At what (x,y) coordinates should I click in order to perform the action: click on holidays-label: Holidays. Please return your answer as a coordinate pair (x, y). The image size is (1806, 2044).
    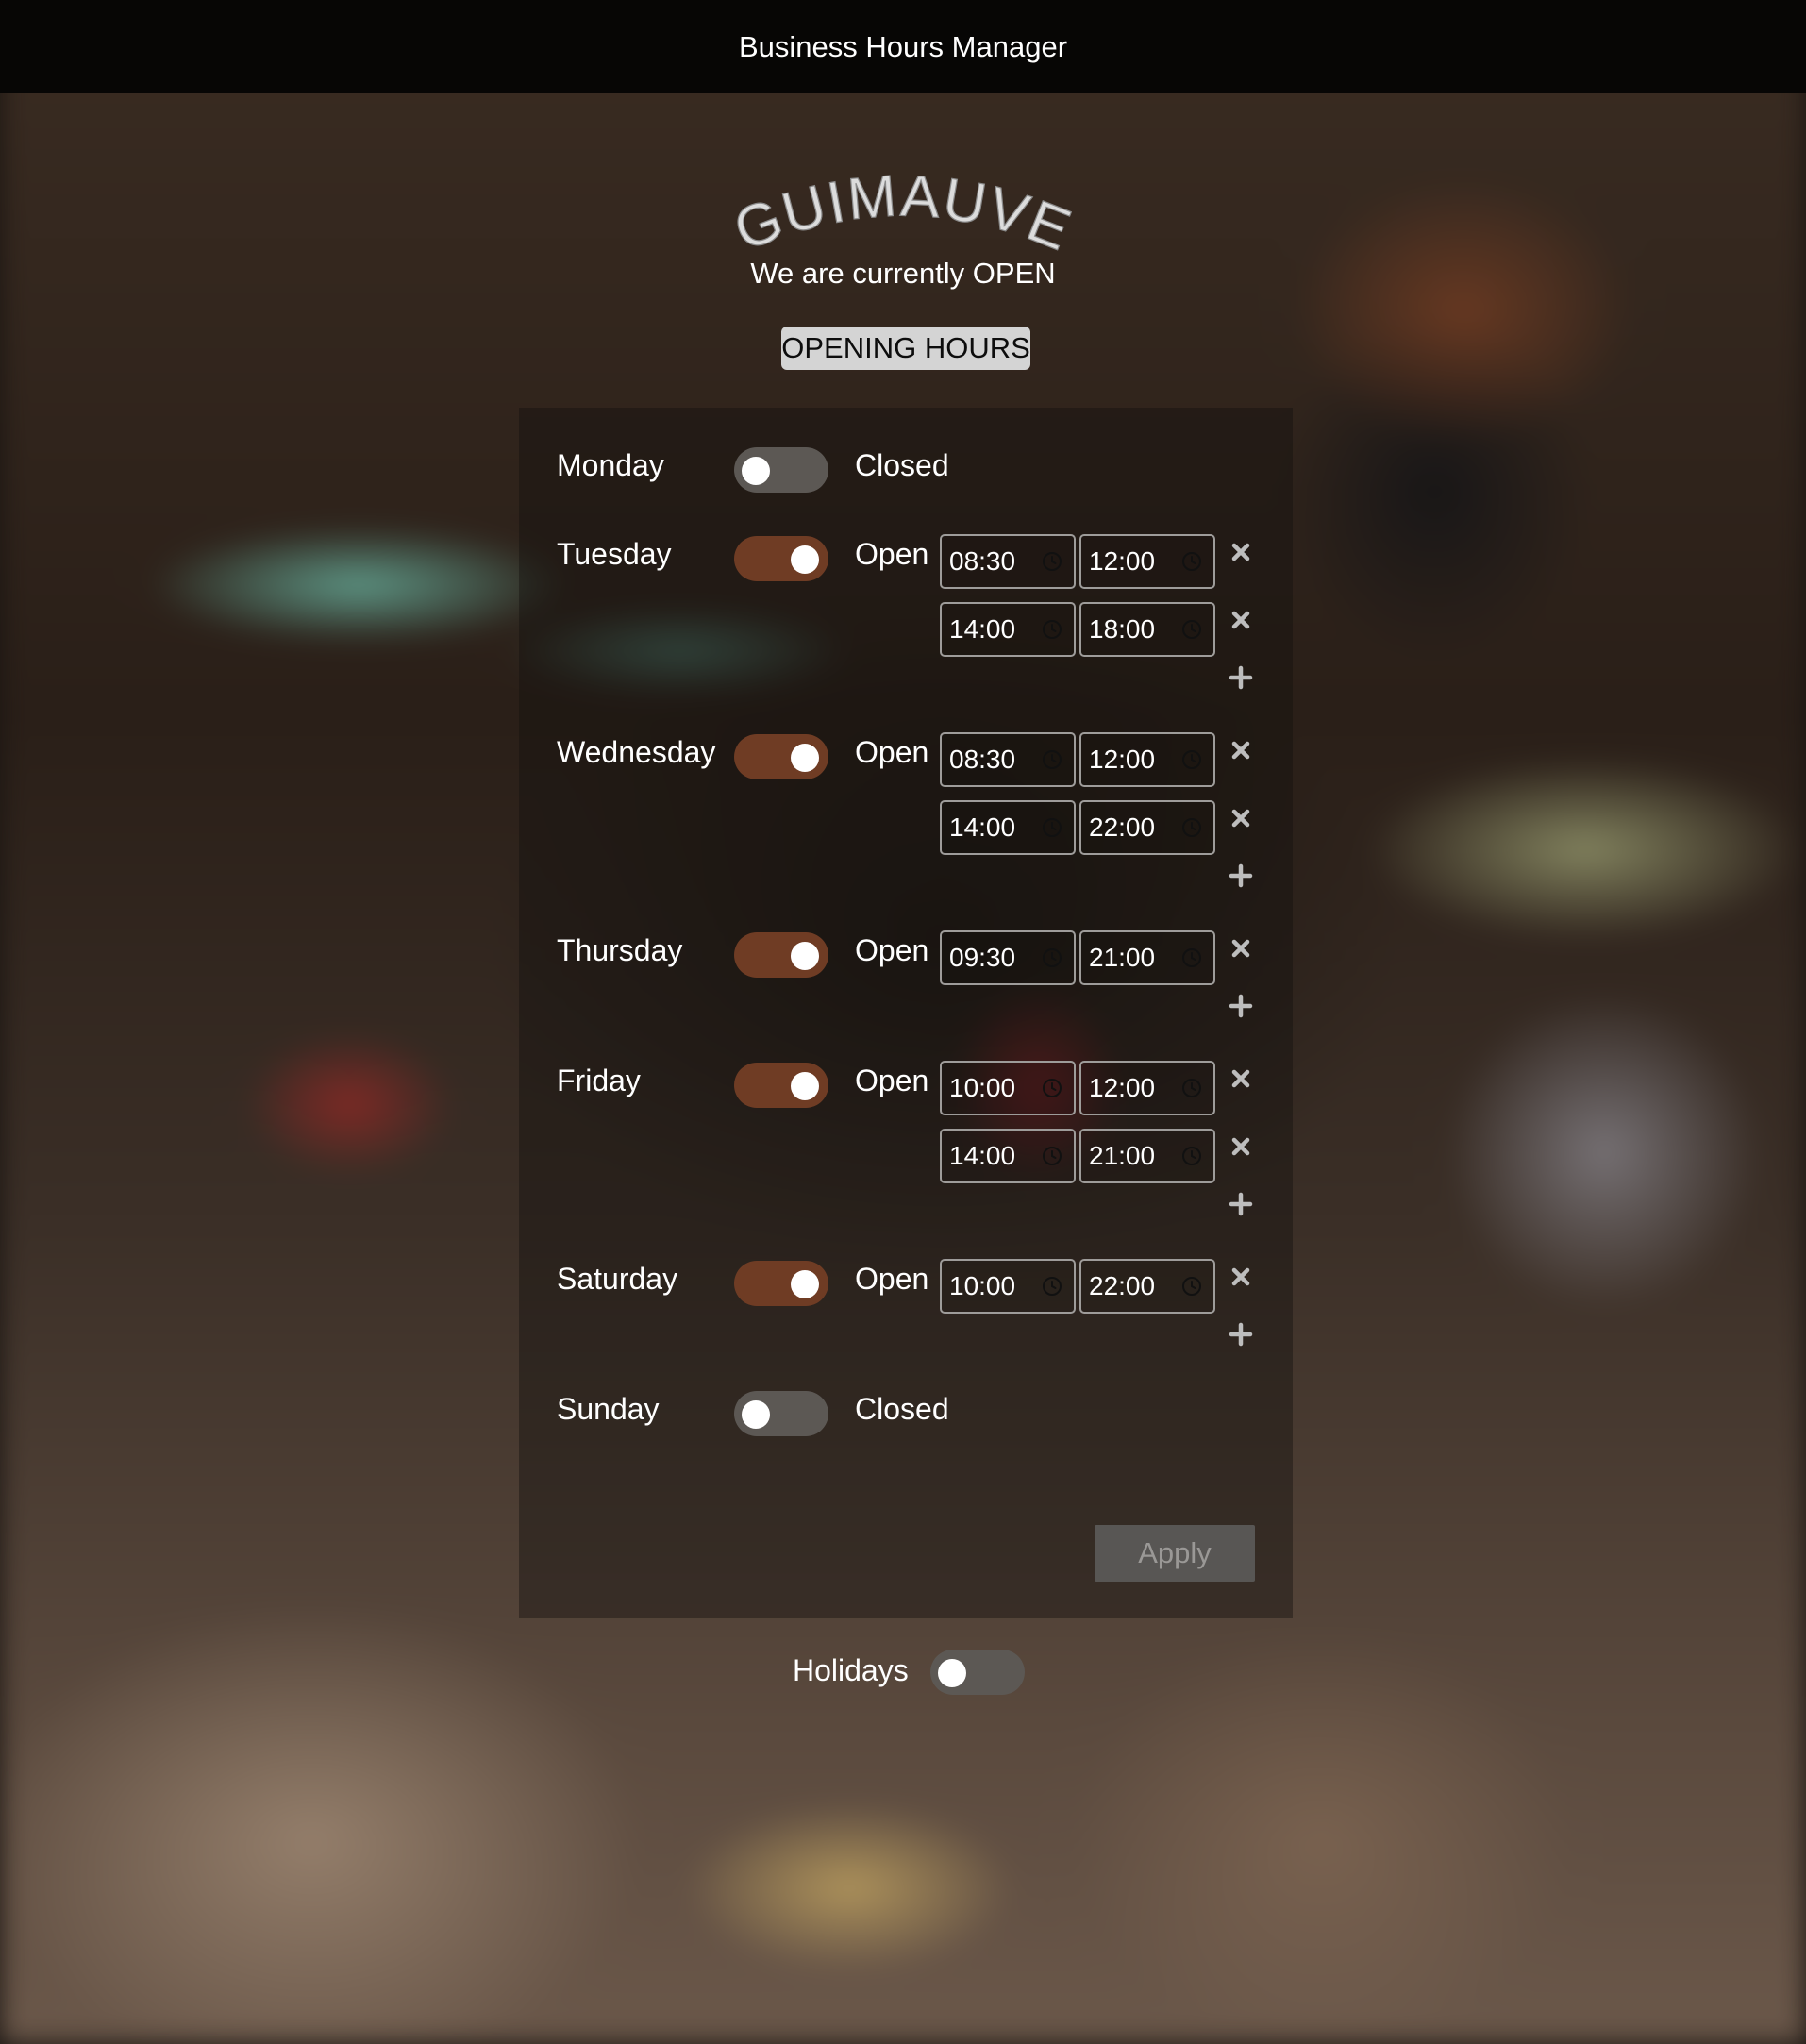
    Looking at the image, I should click on (851, 1670).